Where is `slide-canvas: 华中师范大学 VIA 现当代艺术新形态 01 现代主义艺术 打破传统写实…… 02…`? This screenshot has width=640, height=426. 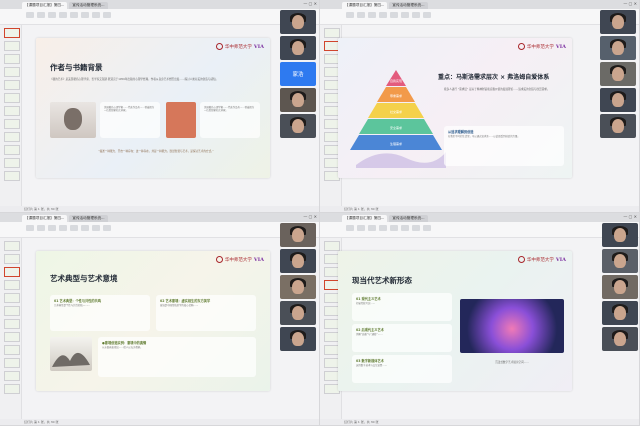 slide-canvas: 华中师范大学 VIA 现当代艺术新形态 01 现代主义艺术 打破传统写实…… 02… is located at coordinates (455, 321).